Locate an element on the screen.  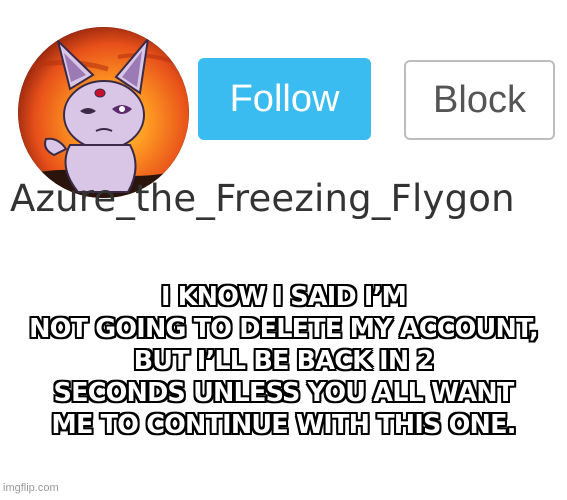
caption-line: NOT GOING TO DELETE MY ACCOUNT, is located at coordinates (283, 329).